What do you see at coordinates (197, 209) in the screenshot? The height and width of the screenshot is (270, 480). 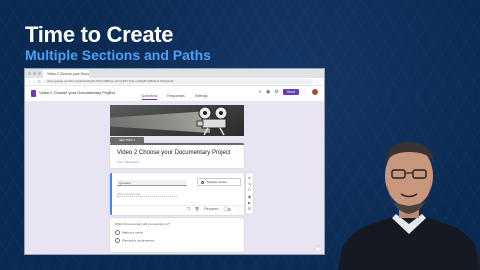 I see `delete-icon: 🗑` at bounding box center [197, 209].